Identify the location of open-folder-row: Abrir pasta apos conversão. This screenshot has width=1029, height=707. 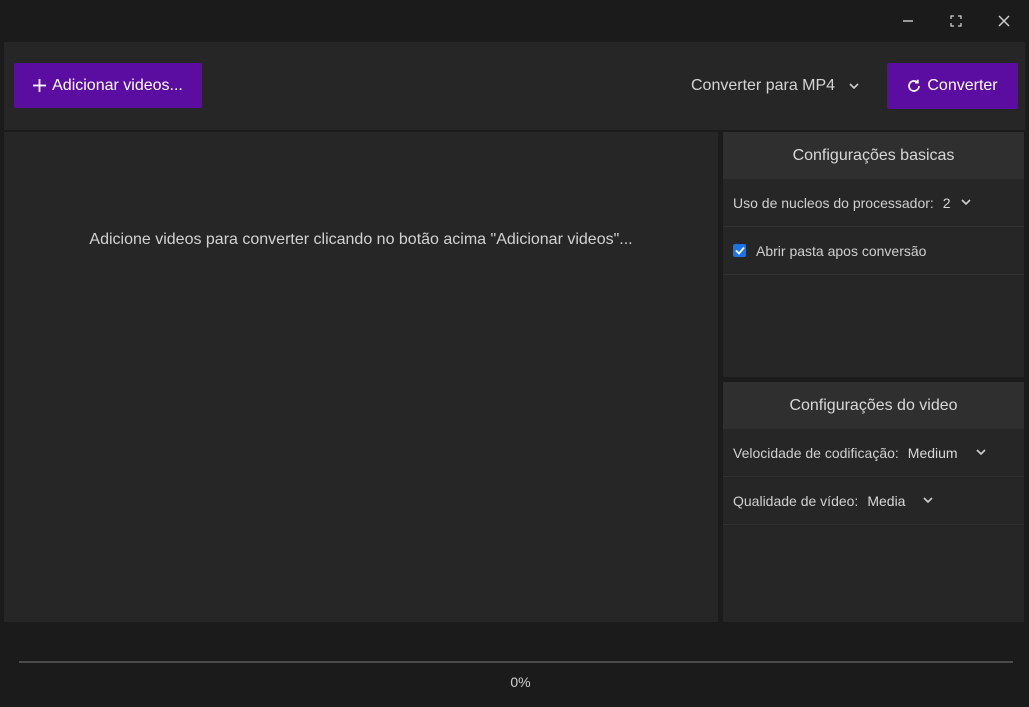
(873, 251).